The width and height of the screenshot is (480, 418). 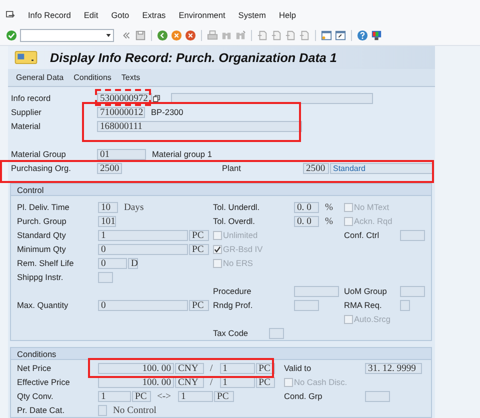 What do you see at coordinates (134, 207) in the screenshot?
I see `field-text: Days` at bounding box center [134, 207].